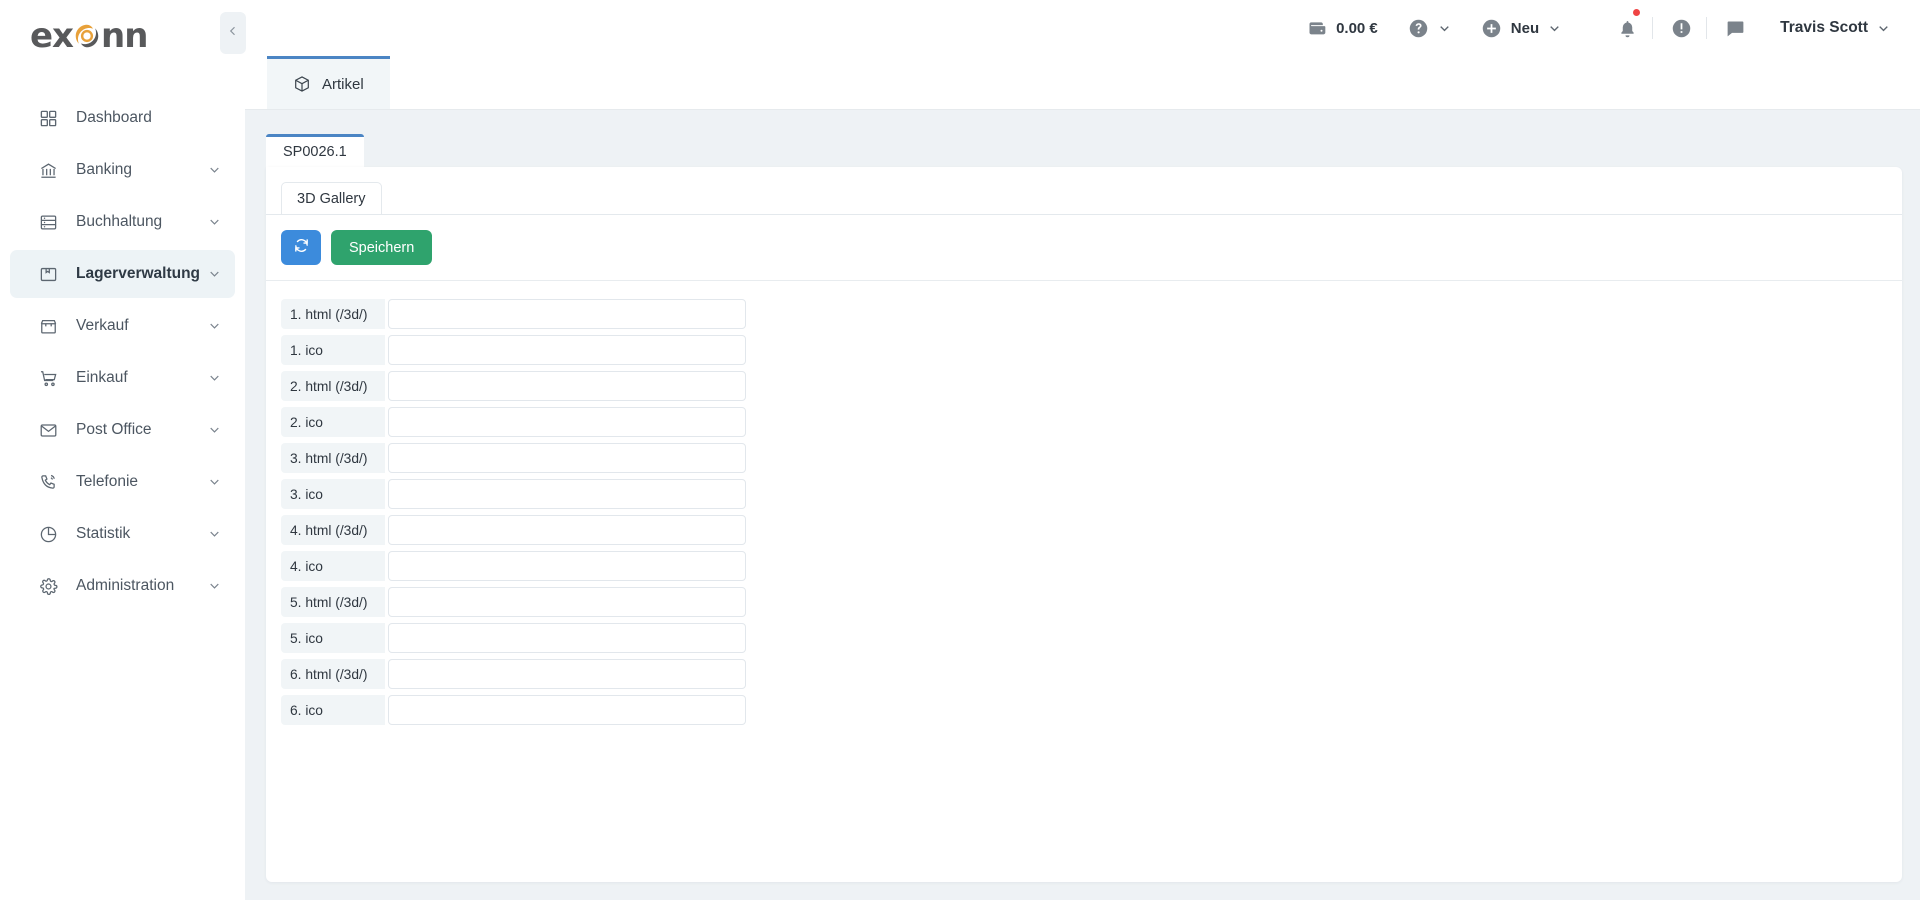  I want to click on sidebar-item-buchhaltung: Buchhaltung, so click(122, 222).